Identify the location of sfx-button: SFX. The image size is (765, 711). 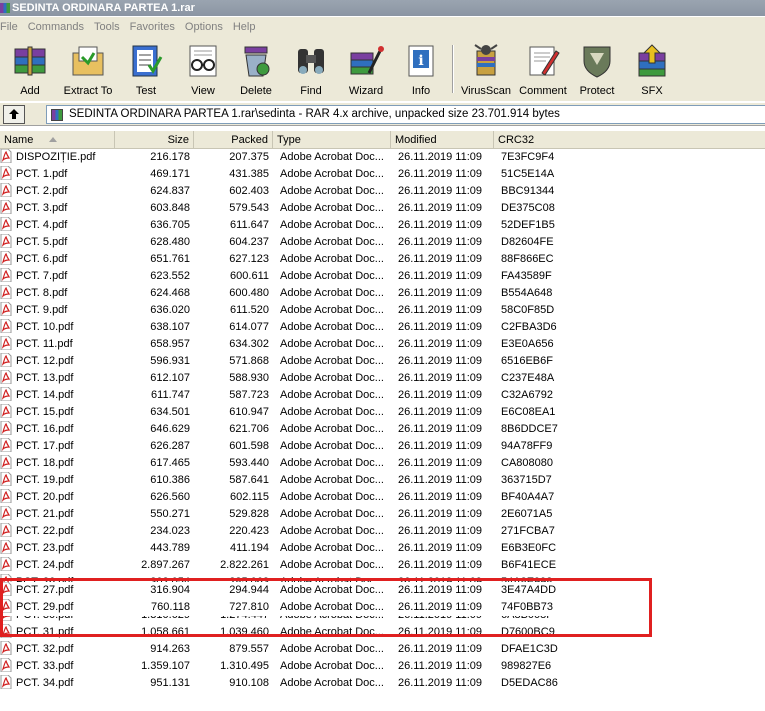
(652, 70).